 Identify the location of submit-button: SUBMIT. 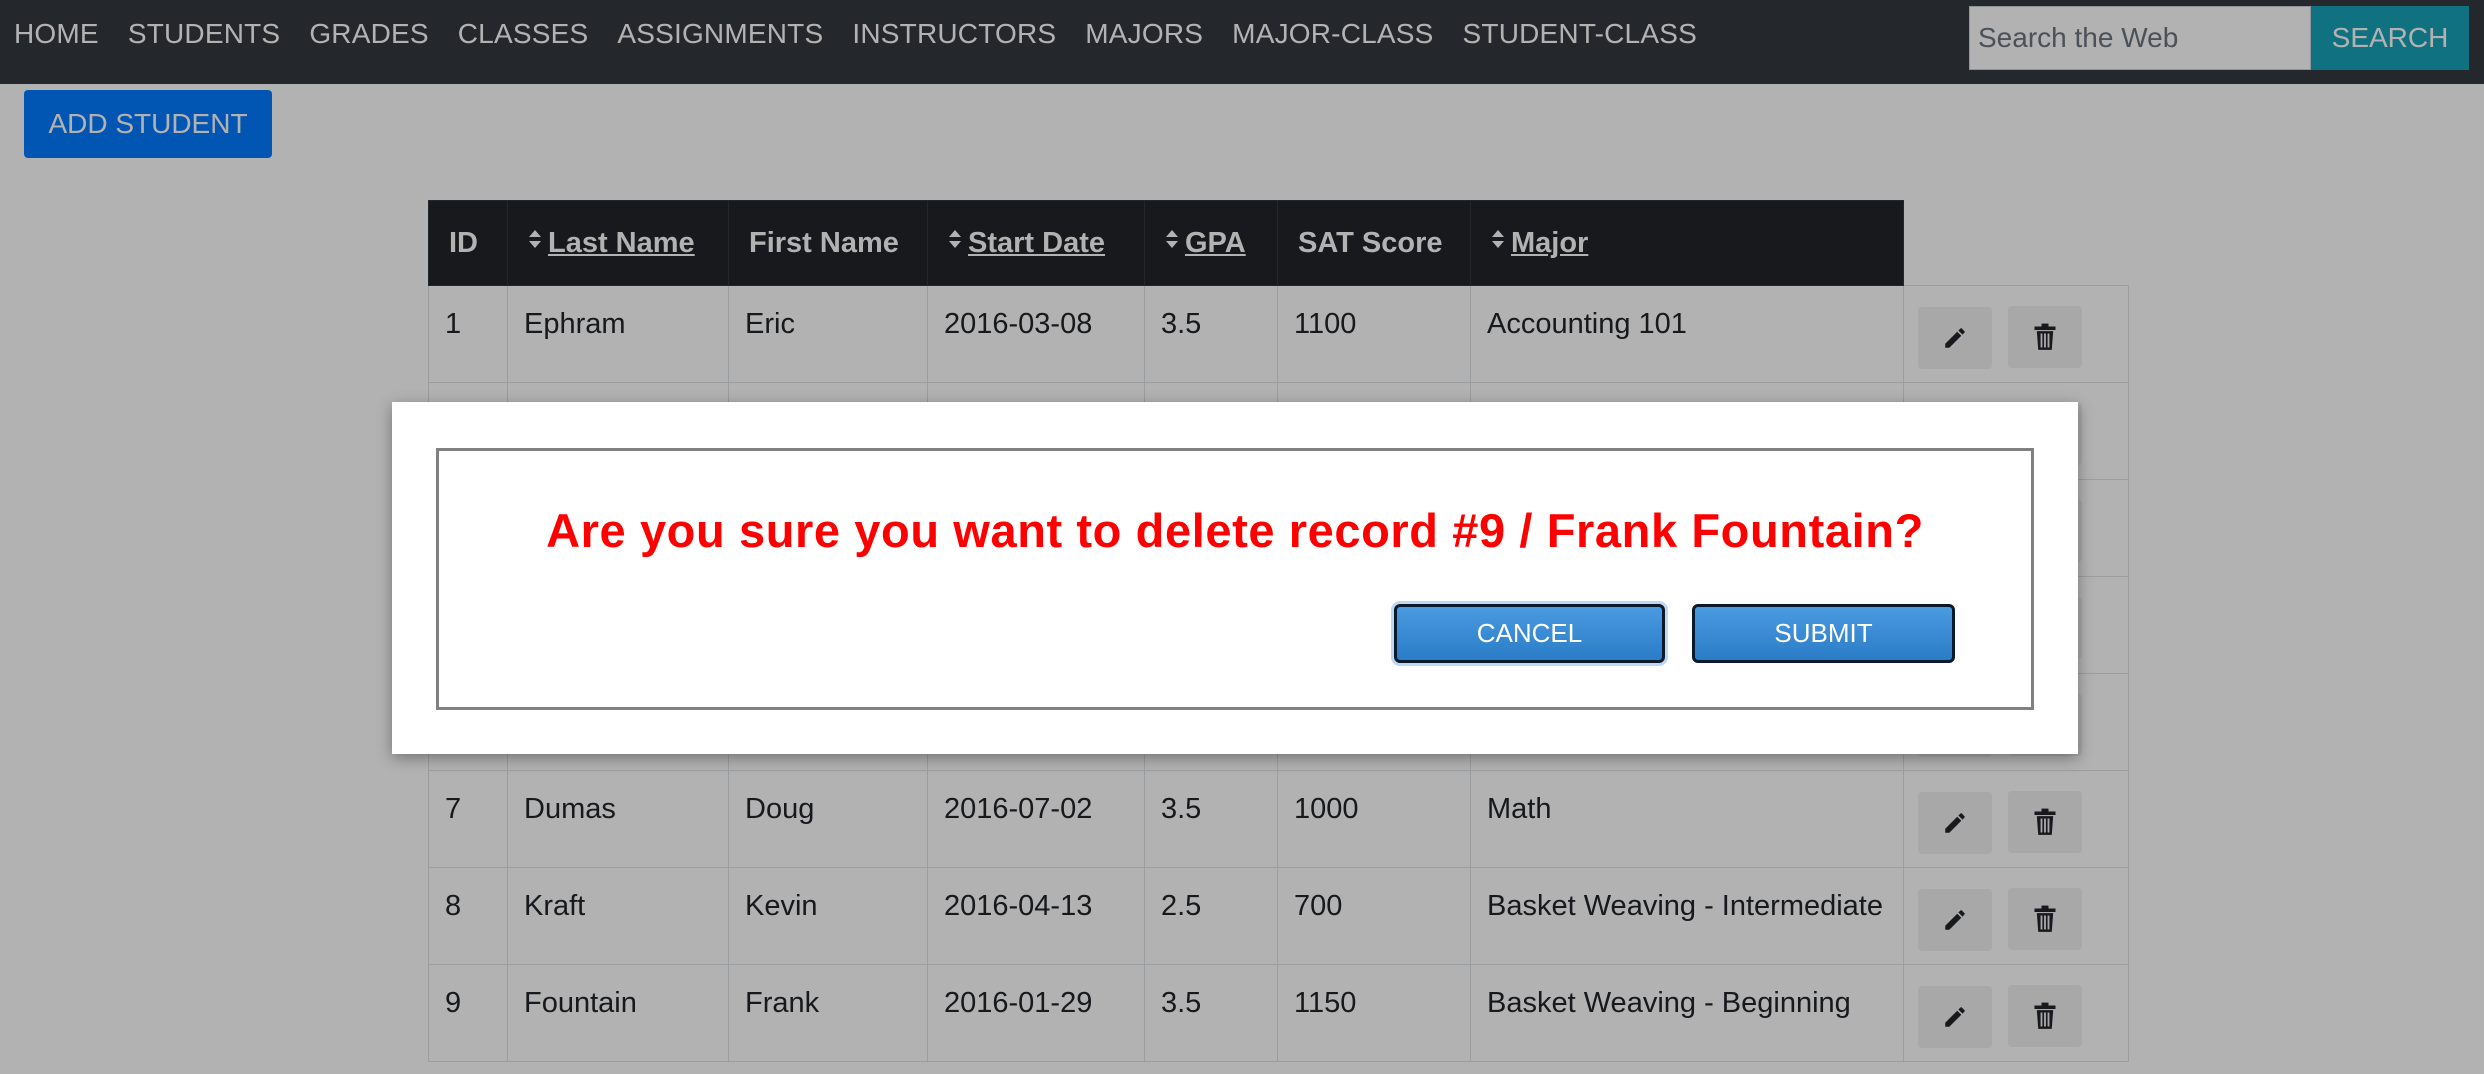
(1823, 633).